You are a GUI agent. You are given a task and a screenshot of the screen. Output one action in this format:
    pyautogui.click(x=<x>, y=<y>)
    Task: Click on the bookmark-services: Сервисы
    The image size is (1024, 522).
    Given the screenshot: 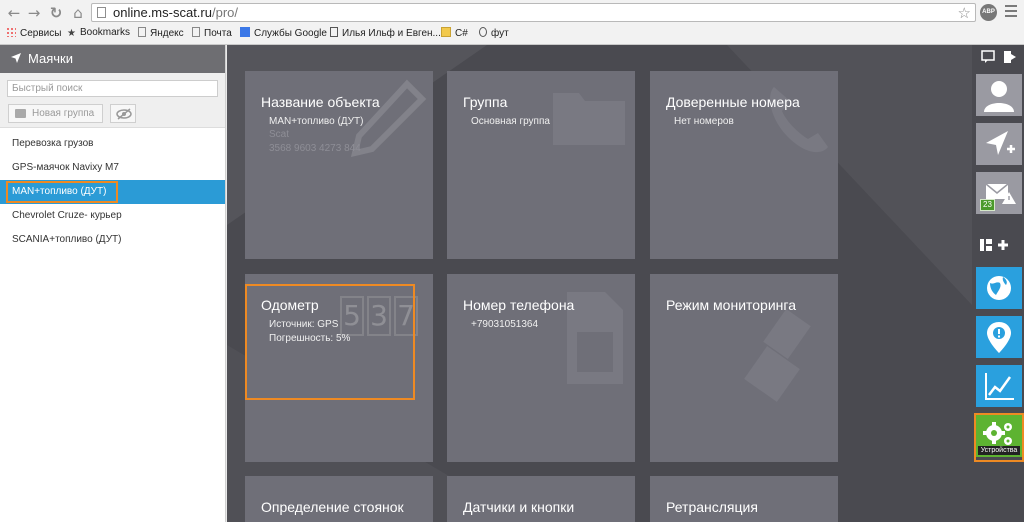 What is the action you would take?
    pyautogui.click(x=33, y=33)
    